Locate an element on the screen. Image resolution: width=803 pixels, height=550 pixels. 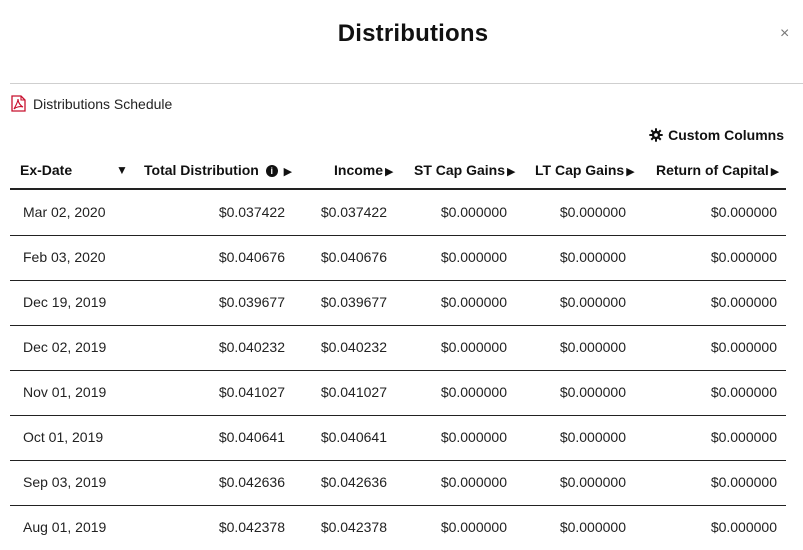
cell-ex-date: Feb 03, 2020 is located at coordinates (64, 257).